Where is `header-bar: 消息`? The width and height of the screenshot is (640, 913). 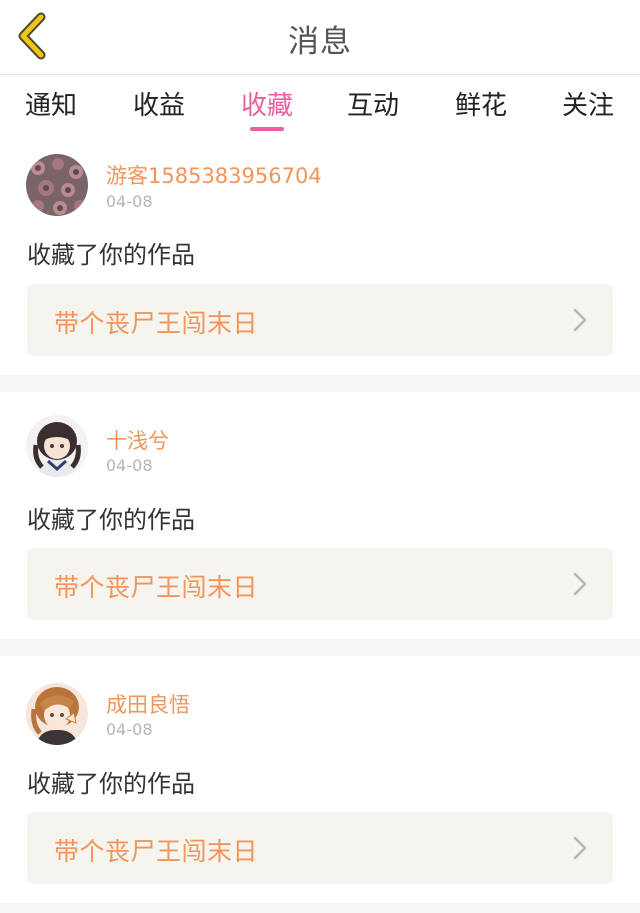 header-bar: 消息 is located at coordinates (320, 37).